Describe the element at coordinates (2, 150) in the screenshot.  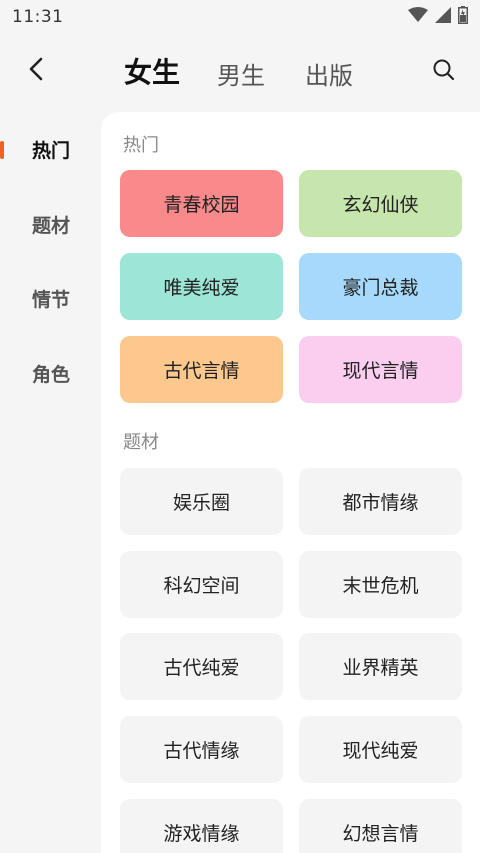
I see `active-indicator` at that location.